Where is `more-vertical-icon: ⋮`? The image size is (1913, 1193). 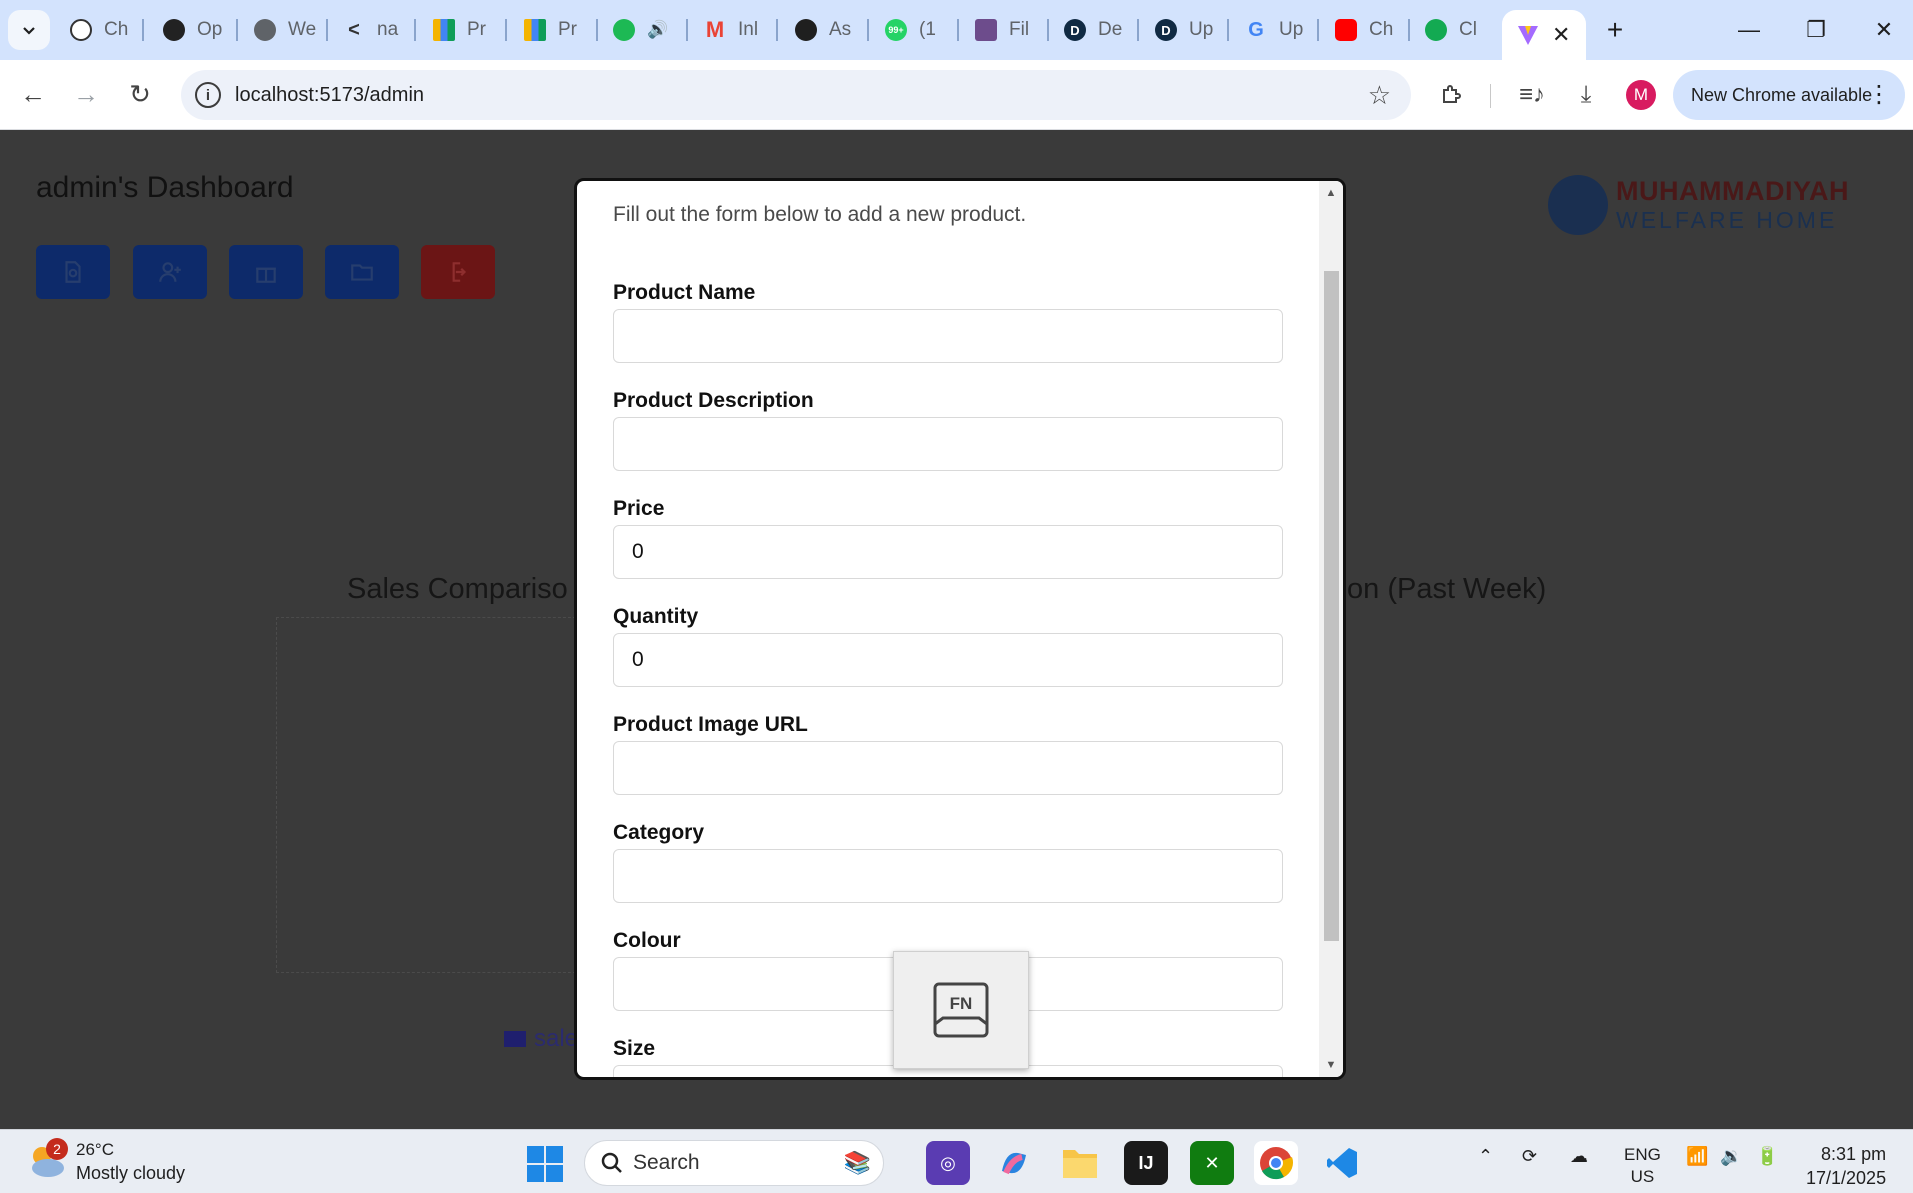
more-vertical-icon: ⋮ is located at coordinates (1879, 94).